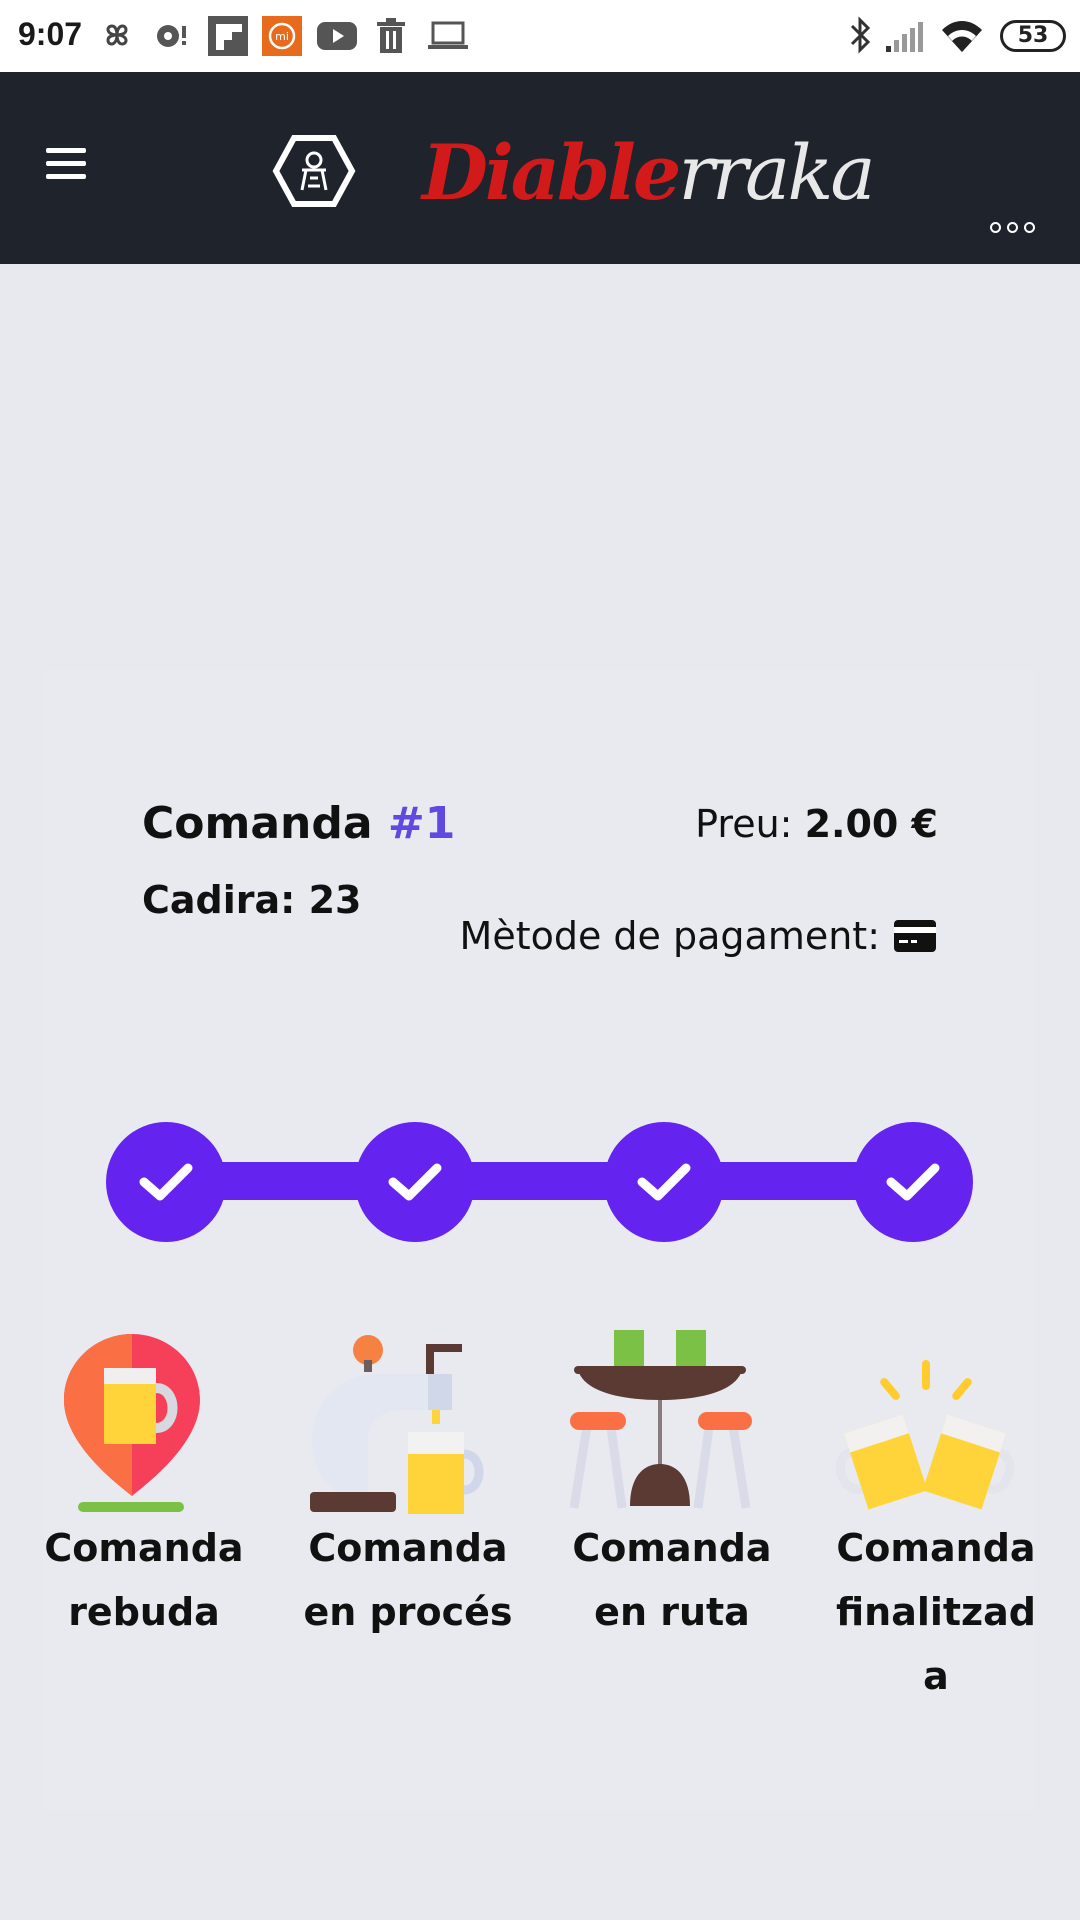  What do you see at coordinates (314, 171) in the screenshot?
I see `logo-hexagon-icon` at bounding box center [314, 171].